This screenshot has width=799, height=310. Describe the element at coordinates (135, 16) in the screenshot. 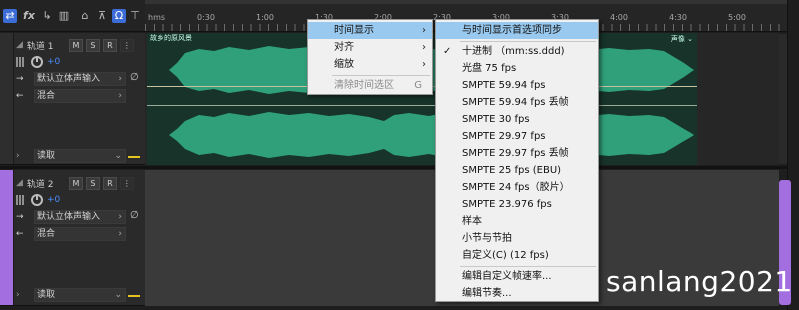

I see `pin-icon: ⊤` at that location.